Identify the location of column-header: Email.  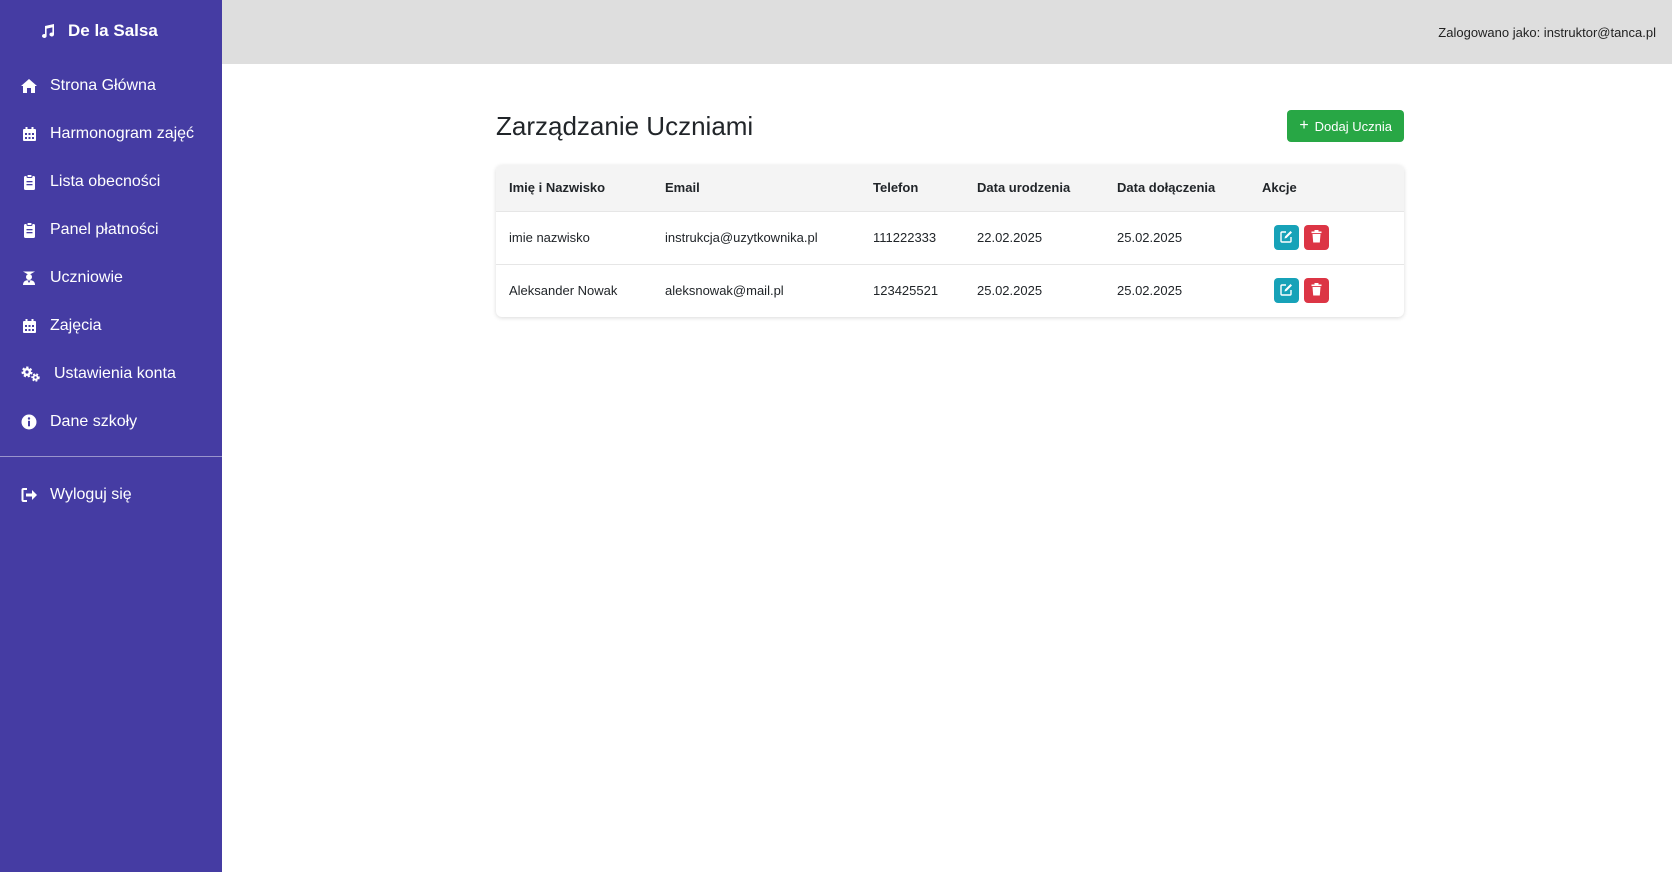
(682, 188).